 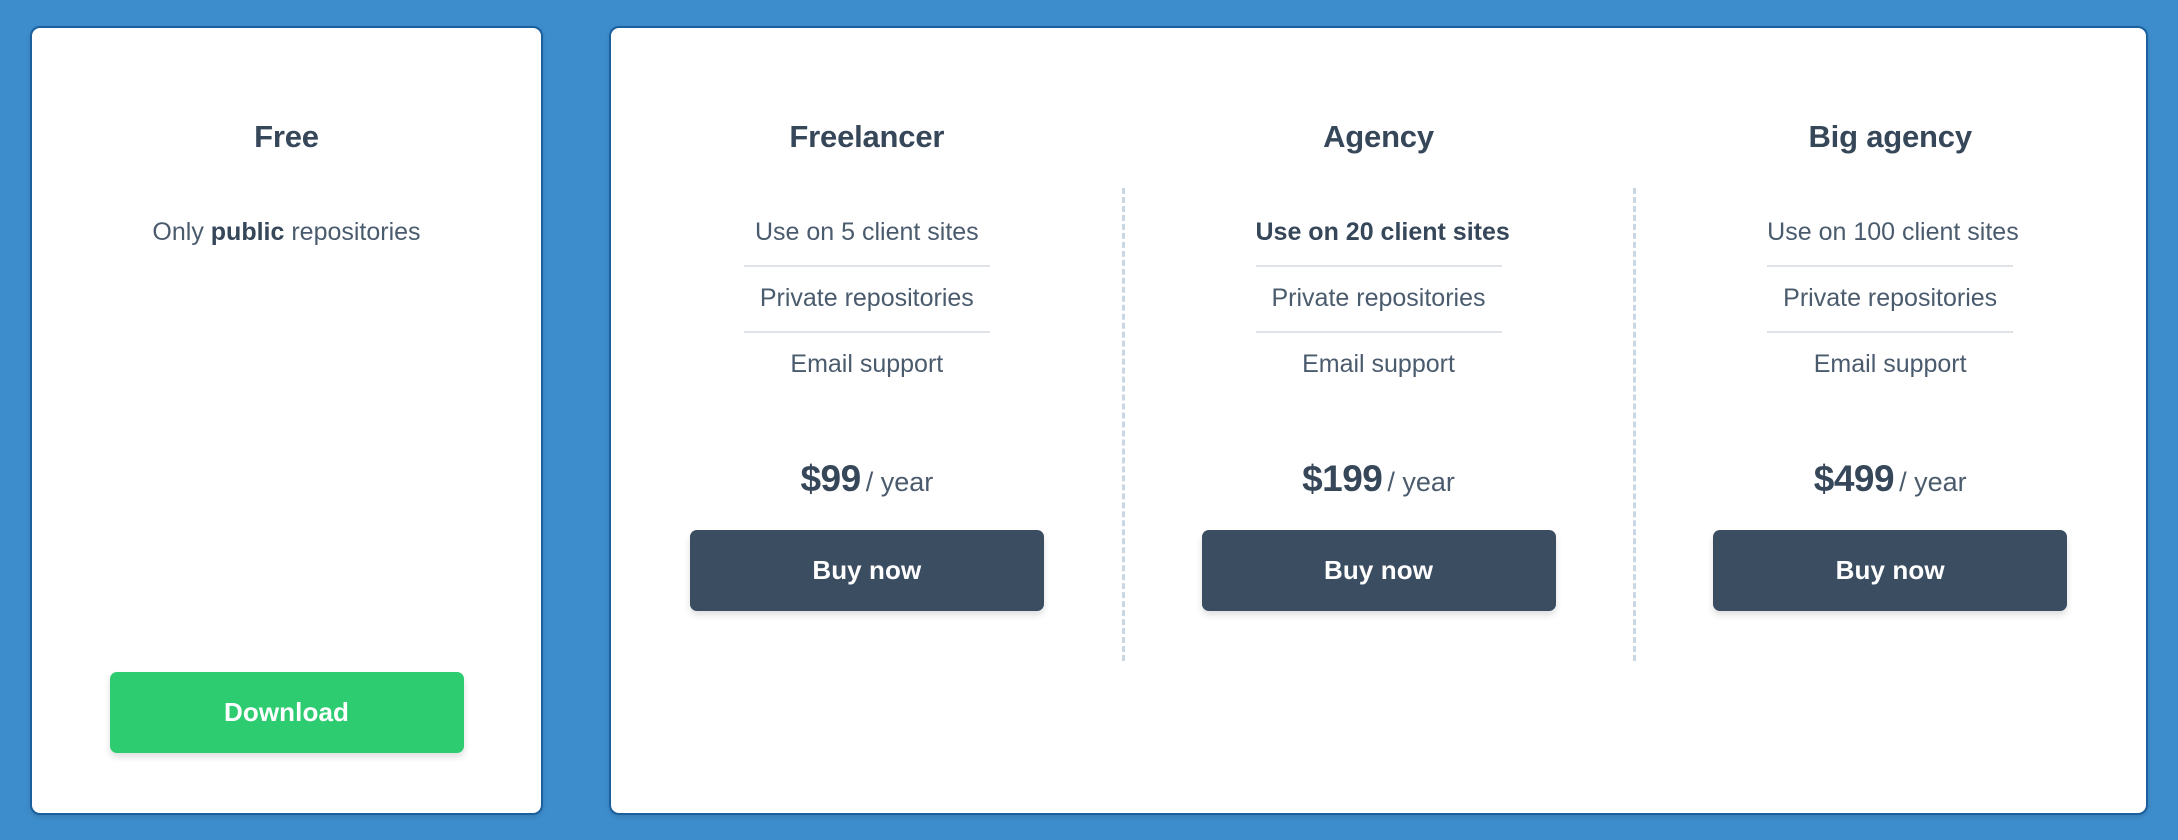 What do you see at coordinates (867, 136) in the screenshot?
I see `plan-title: Freelancer` at bounding box center [867, 136].